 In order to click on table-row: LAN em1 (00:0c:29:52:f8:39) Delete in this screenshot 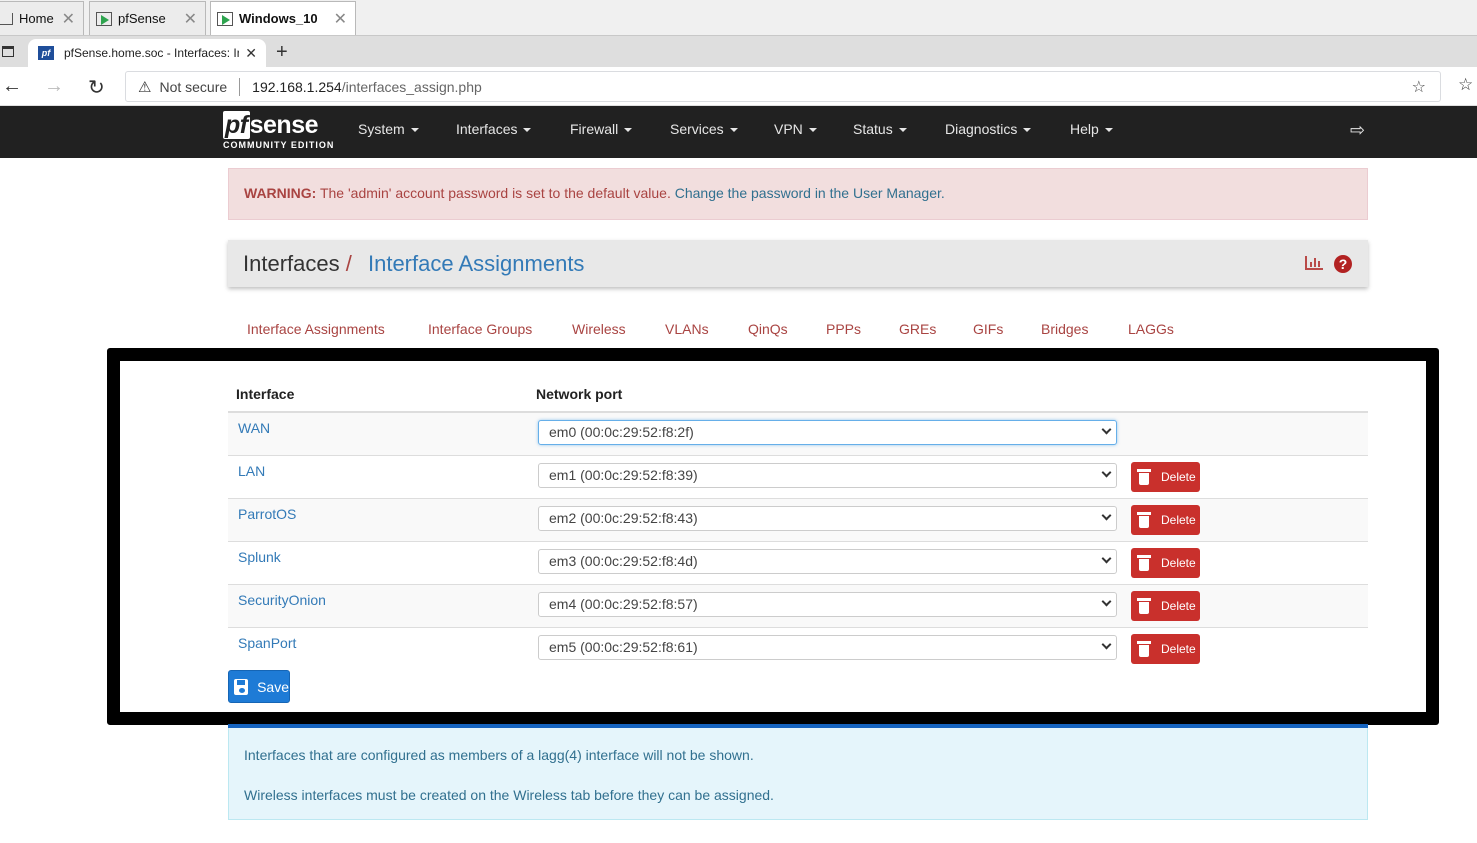, I will do `click(798, 477)`.